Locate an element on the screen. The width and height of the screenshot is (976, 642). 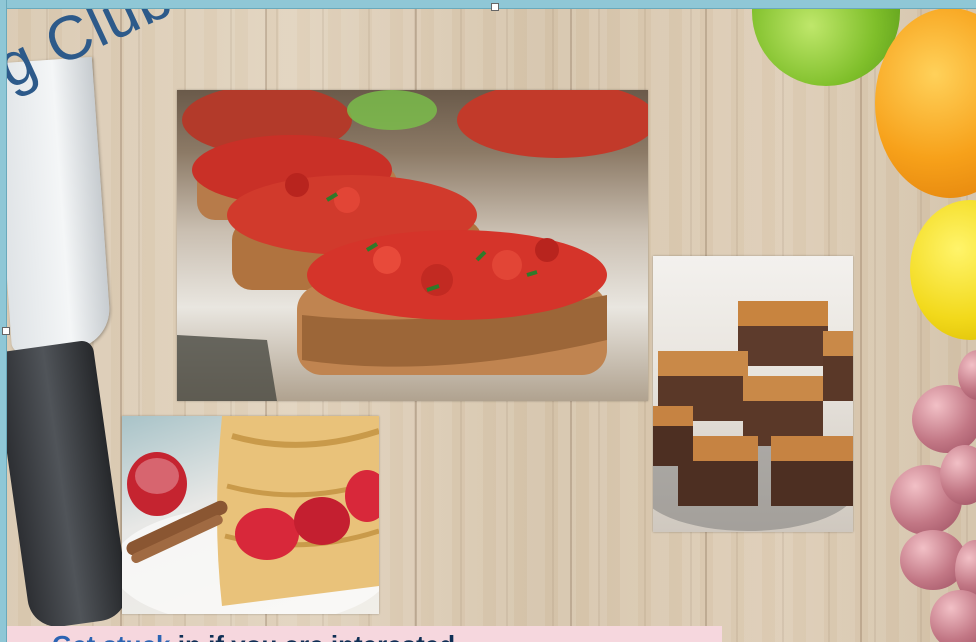
crepes-photo is located at coordinates (250, 515).